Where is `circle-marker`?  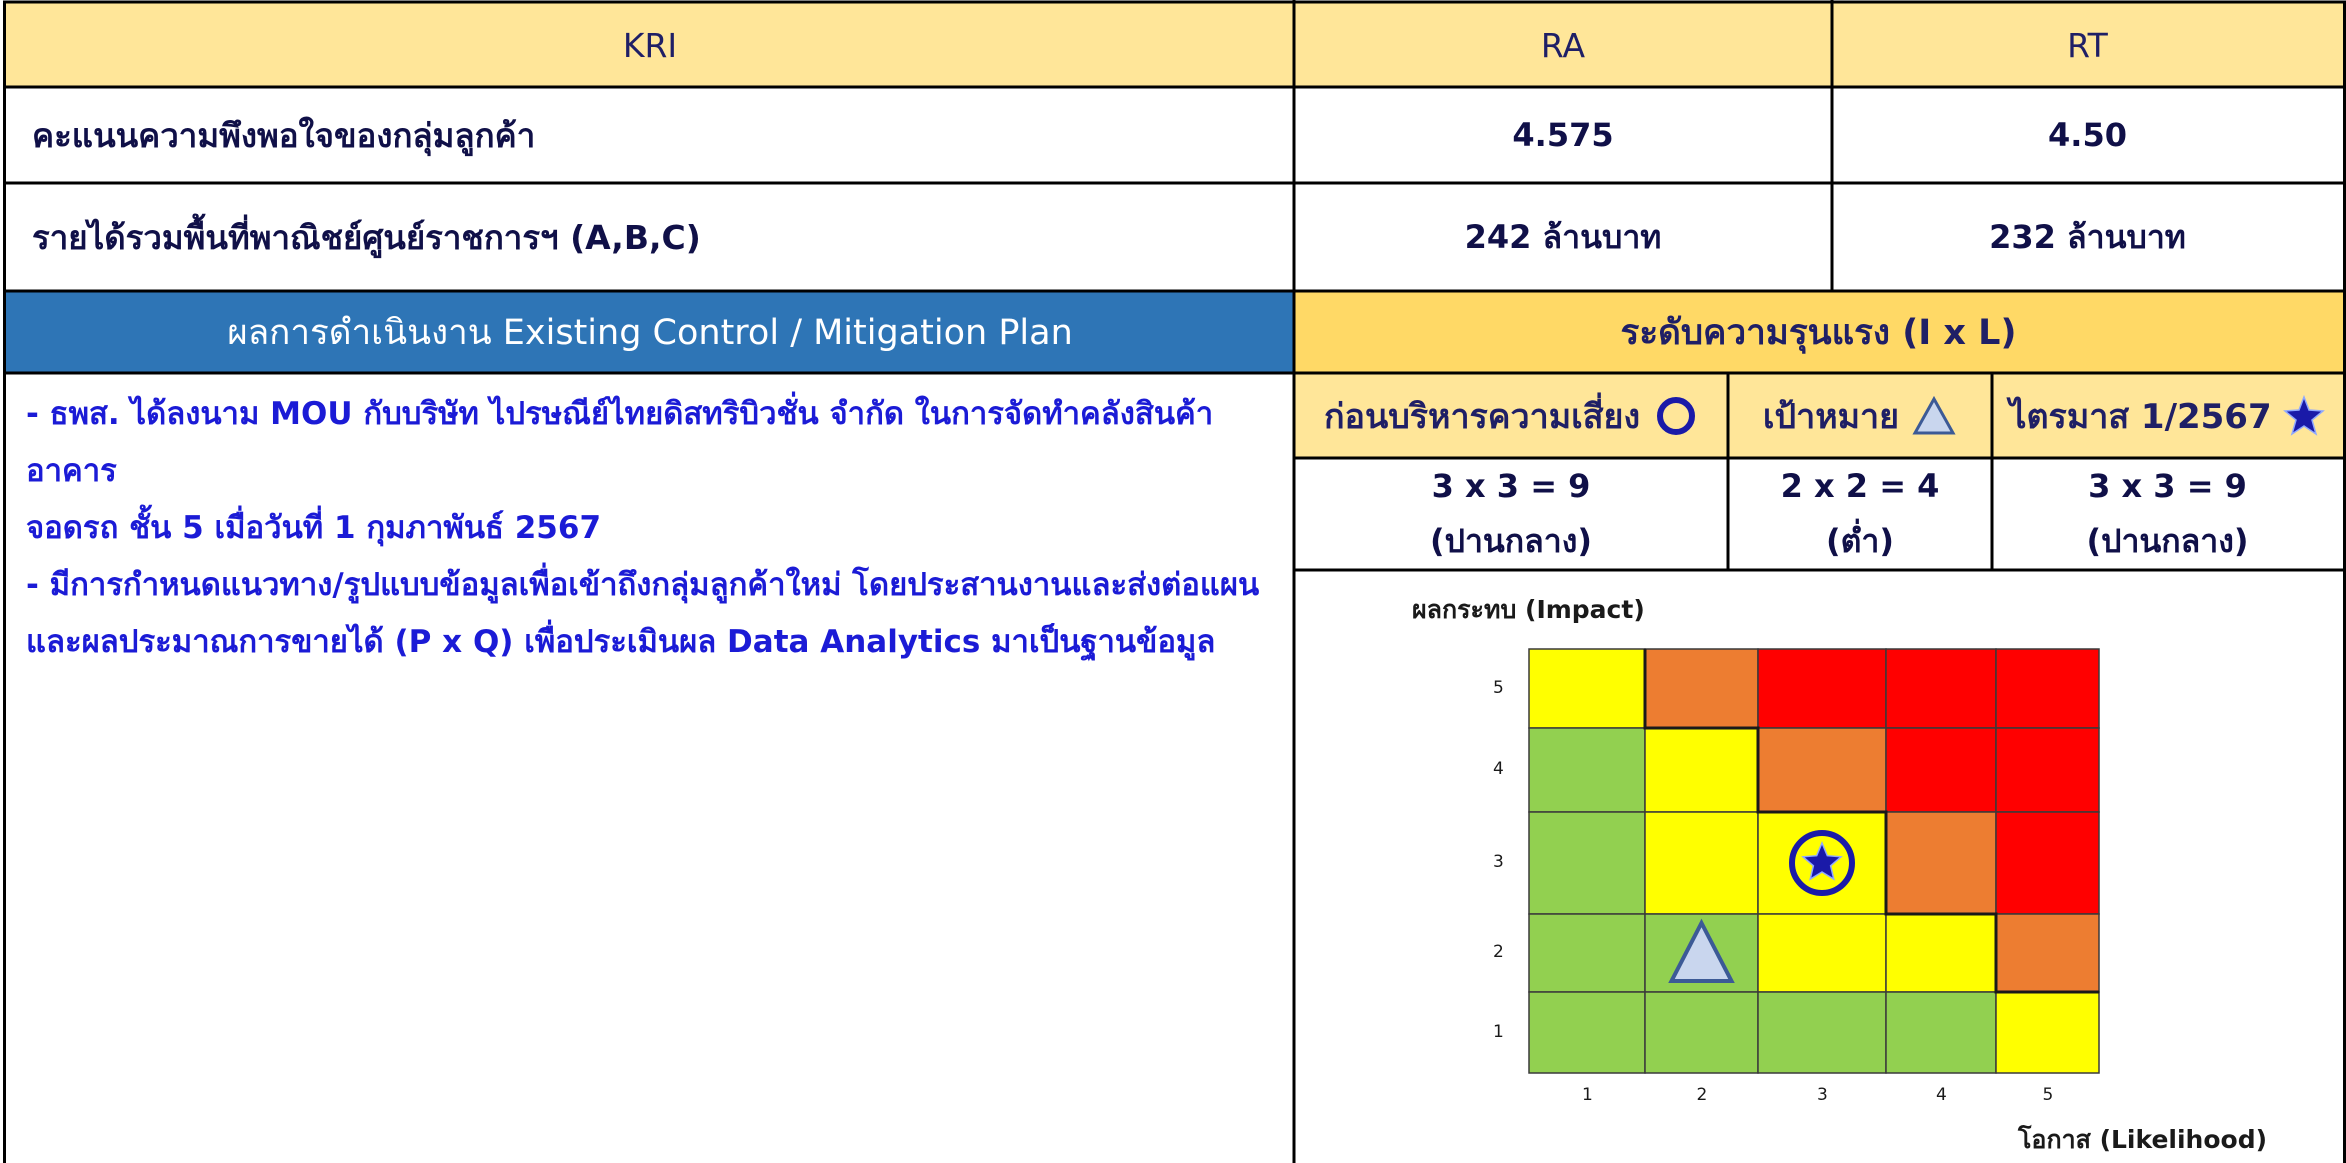
circle-marker is located at coordinates (1822, 863).